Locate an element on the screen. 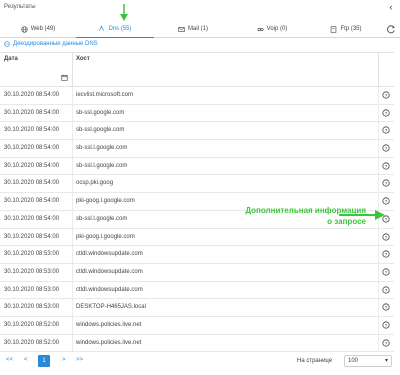 This screenshot has height=375, width=400. tab-dns-label: Dns (55) is located at coordinates (120, 28).